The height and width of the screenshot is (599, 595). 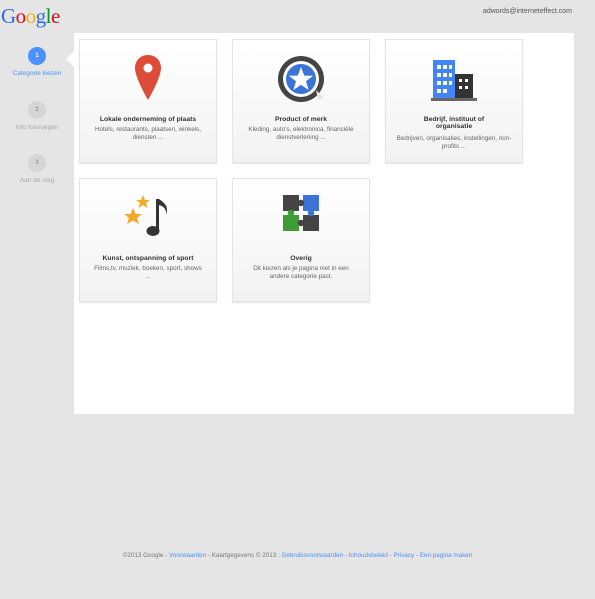 What do you see at coordinates (37, 56) in the screenshot?
I see `step-number: 1` at bounding box center [37, 56].